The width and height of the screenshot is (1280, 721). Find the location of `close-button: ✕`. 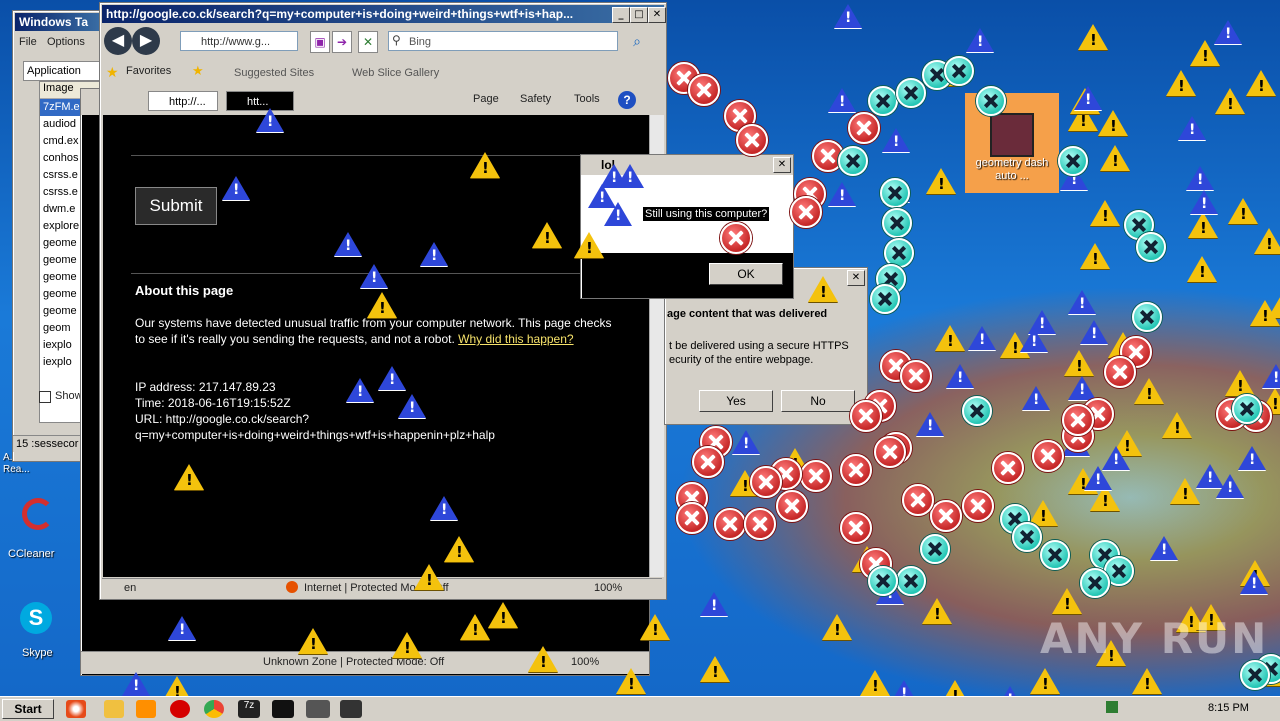

close-button: ✕ is located at coordinates (657, 15).